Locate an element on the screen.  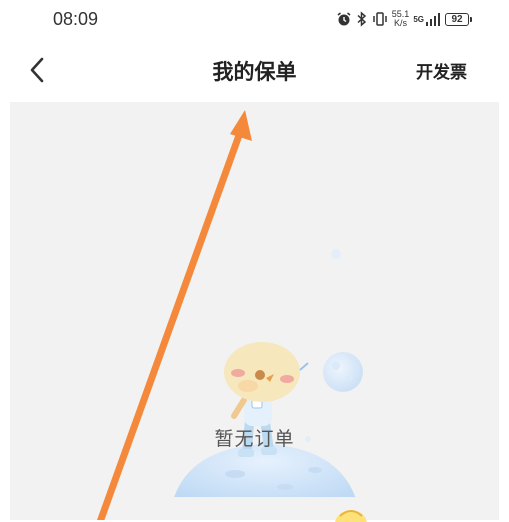
network-type: 5G is located at coordinates (418, 19).